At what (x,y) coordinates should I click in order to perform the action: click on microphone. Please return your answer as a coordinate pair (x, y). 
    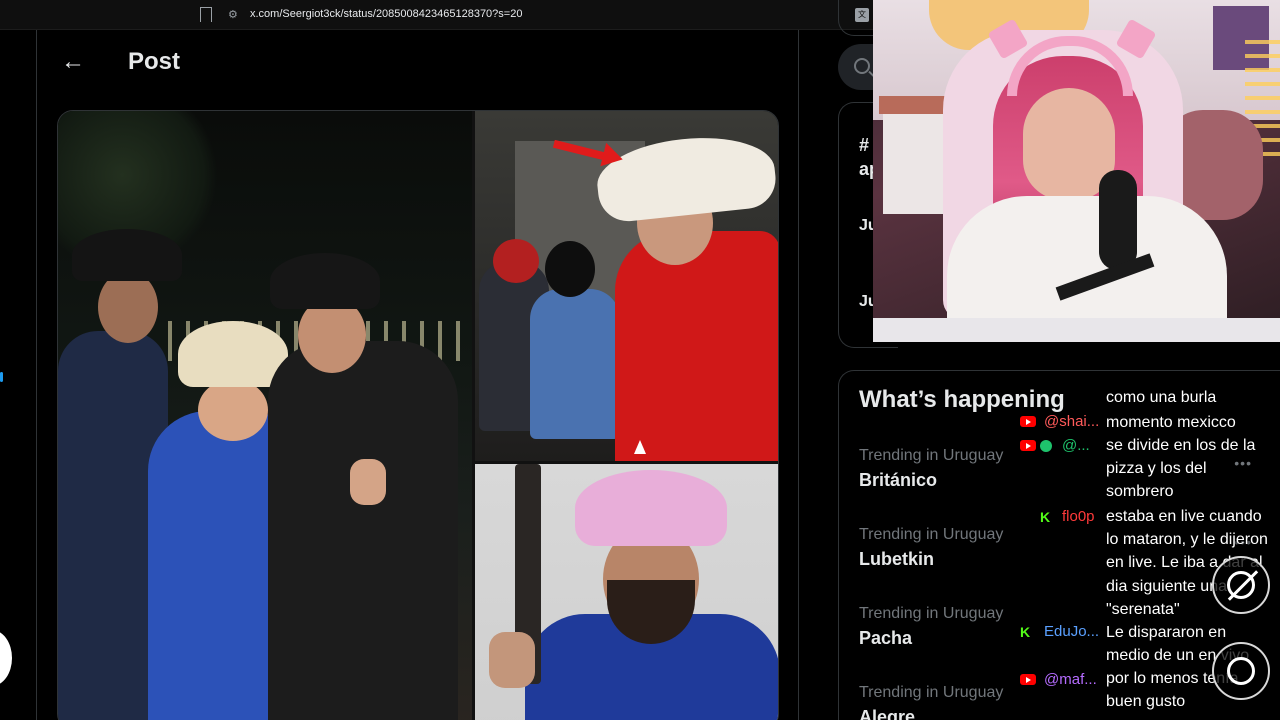
    Looking at the image, I should click on (1118, 220).